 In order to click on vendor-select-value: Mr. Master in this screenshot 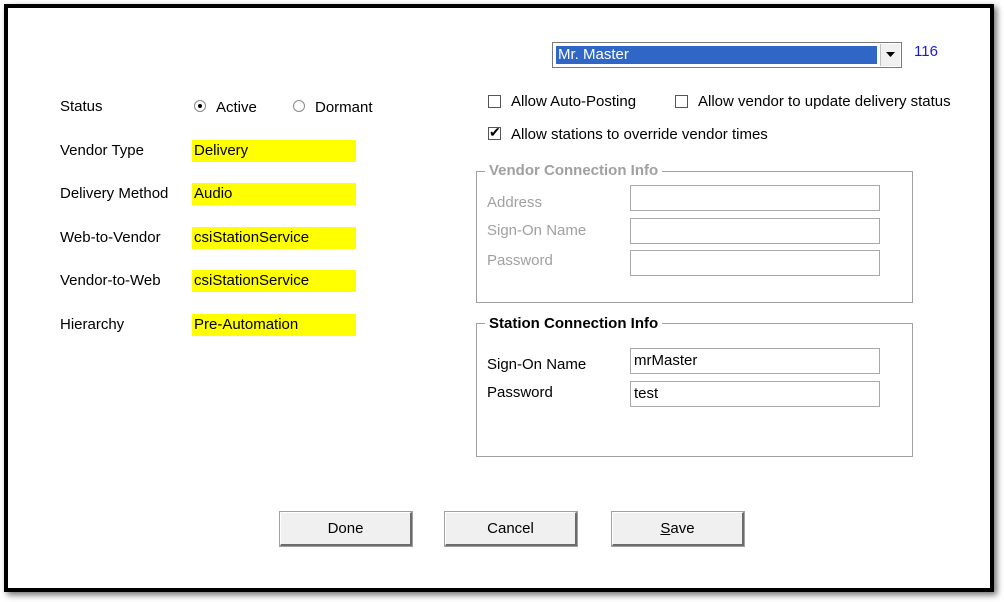, I will do `click(716, 55)`.